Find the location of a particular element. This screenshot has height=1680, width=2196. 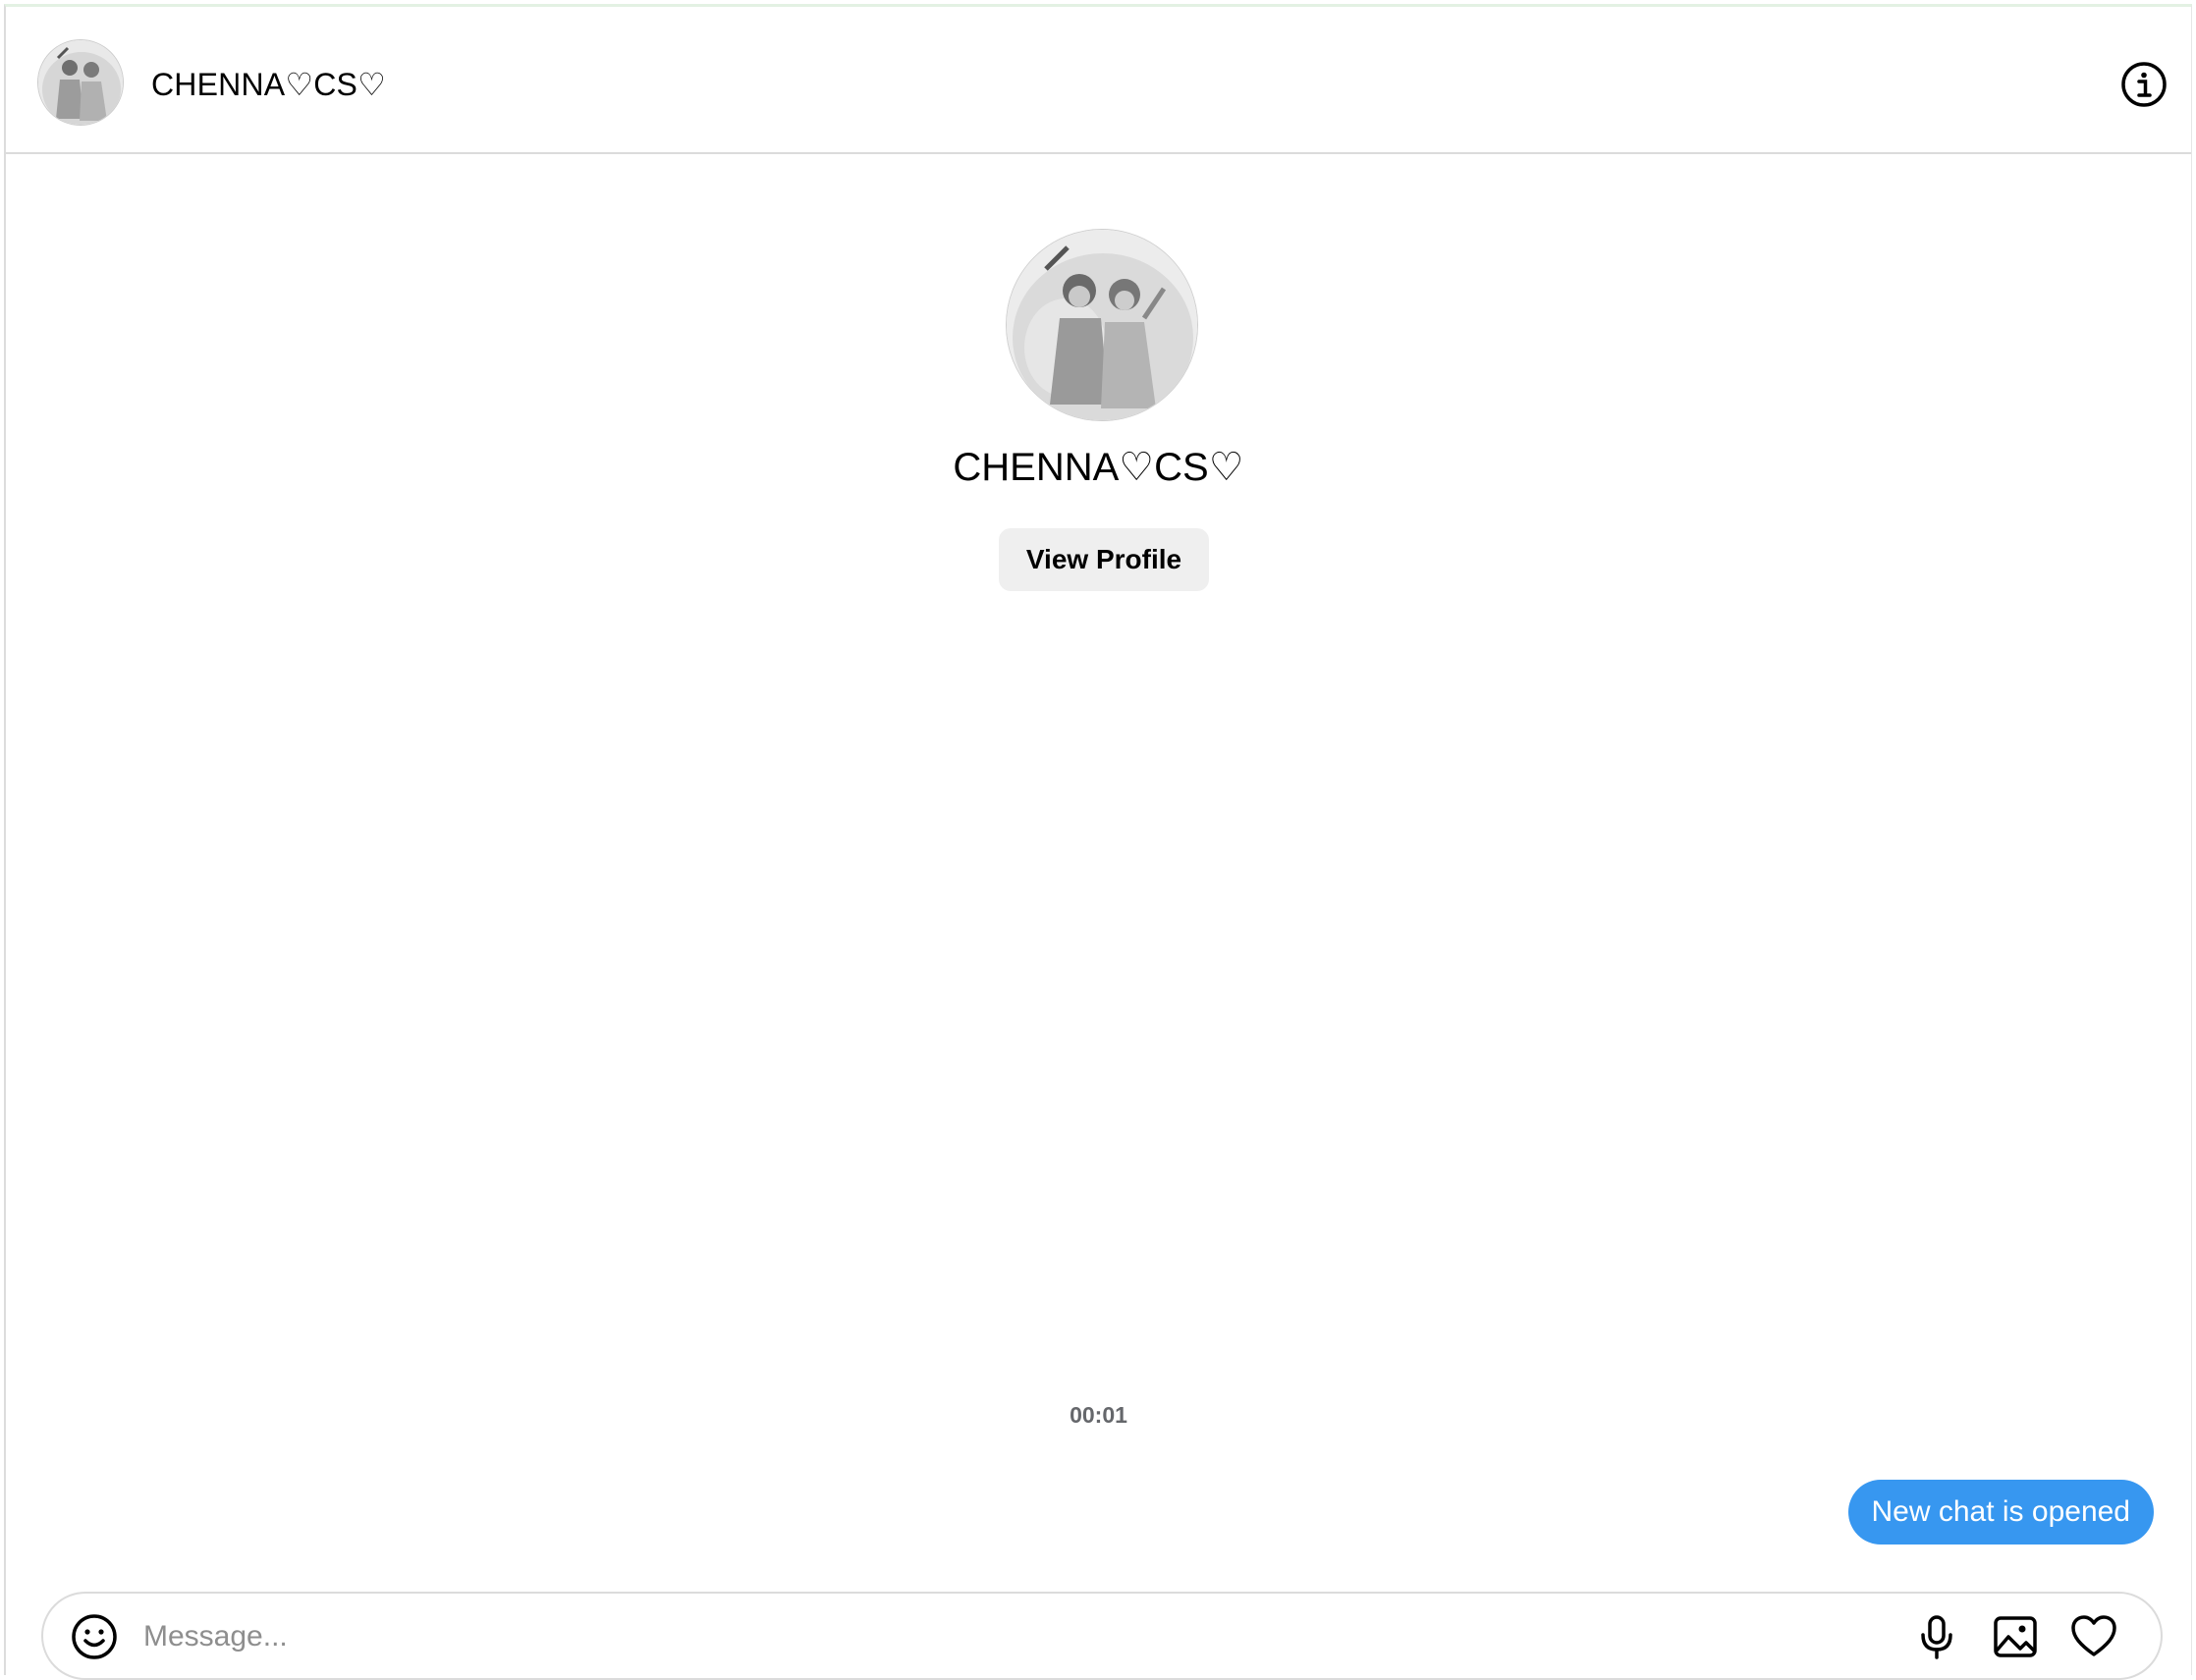

microphone-icon is located at coordinates (1936, 1636).